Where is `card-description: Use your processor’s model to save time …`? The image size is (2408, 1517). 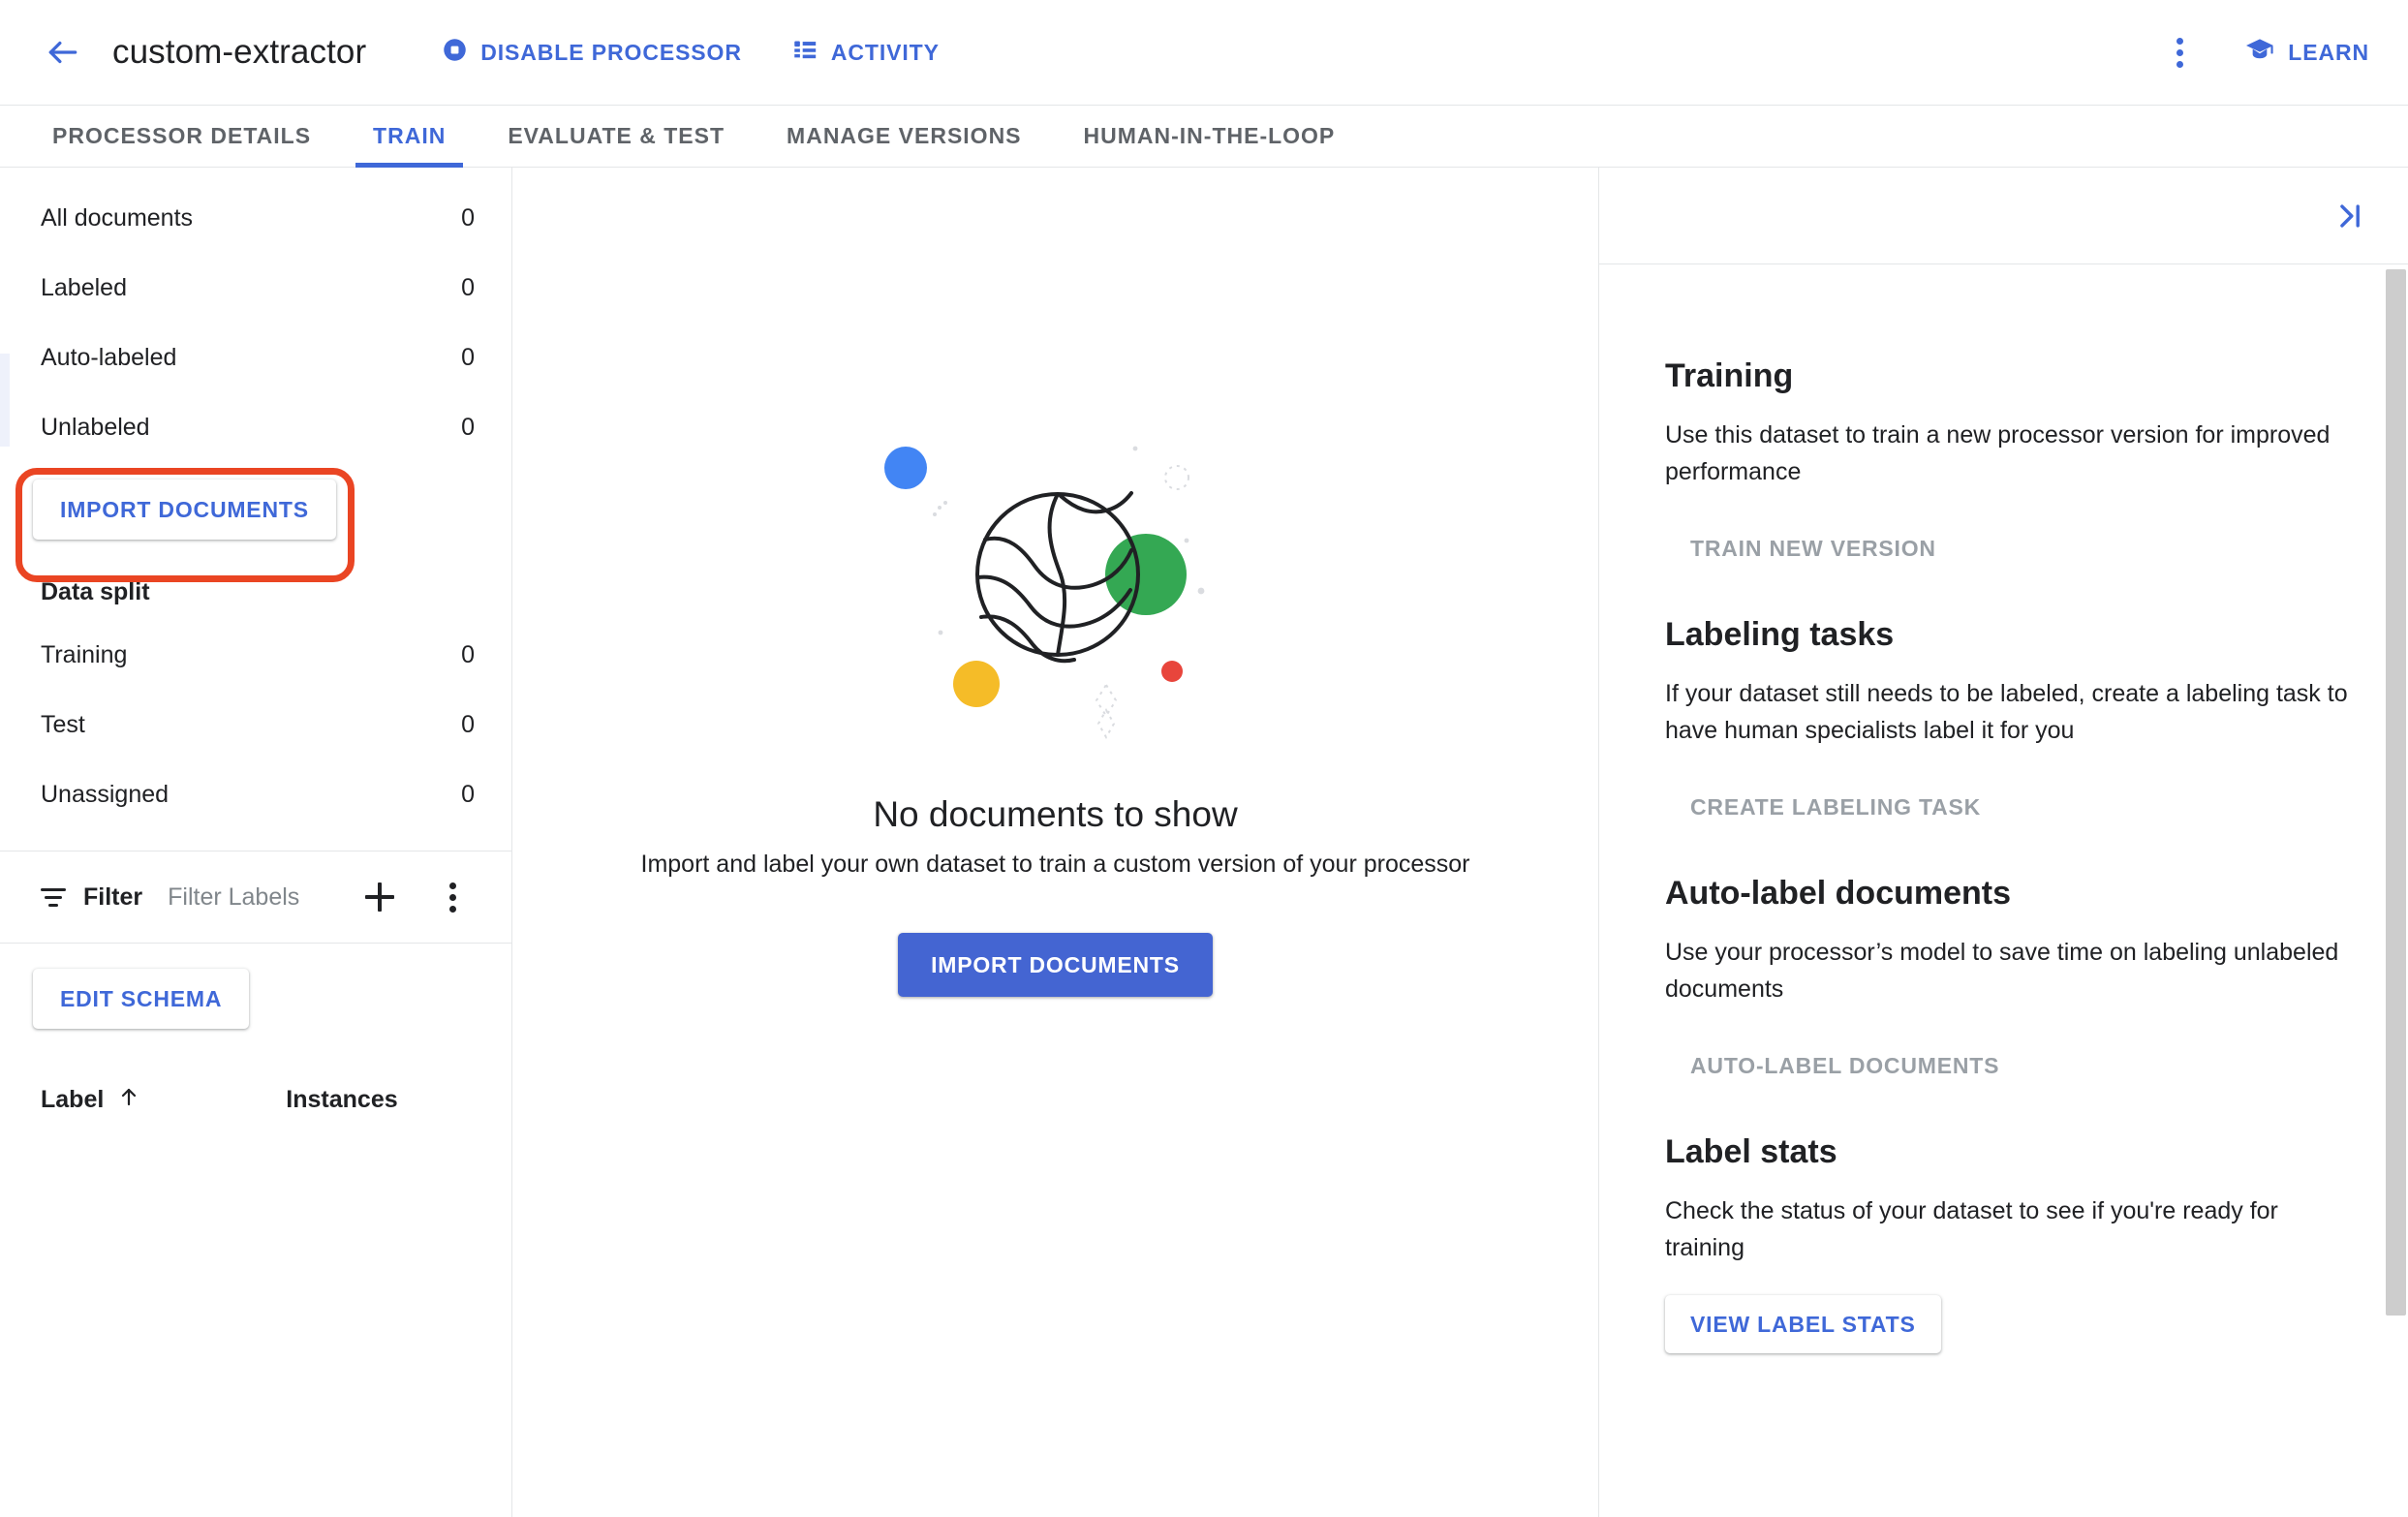 card-description: Use your processor’s model to save time … is located at coordinates (2002, 971).